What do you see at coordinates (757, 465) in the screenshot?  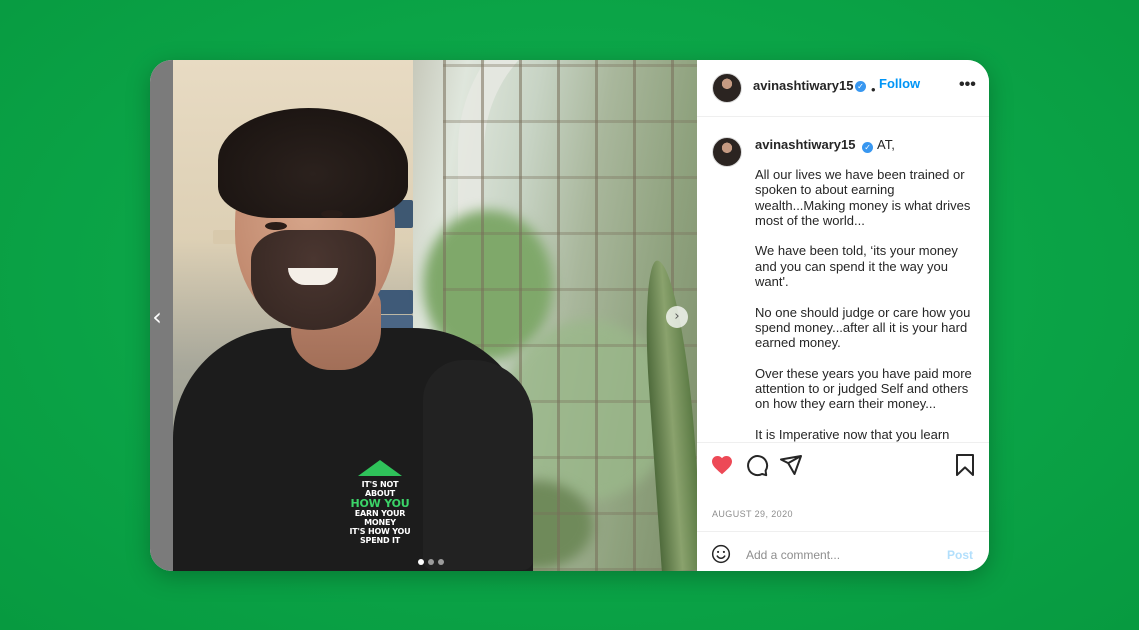 I see `comment-icon` at bounding box center [757, 465].